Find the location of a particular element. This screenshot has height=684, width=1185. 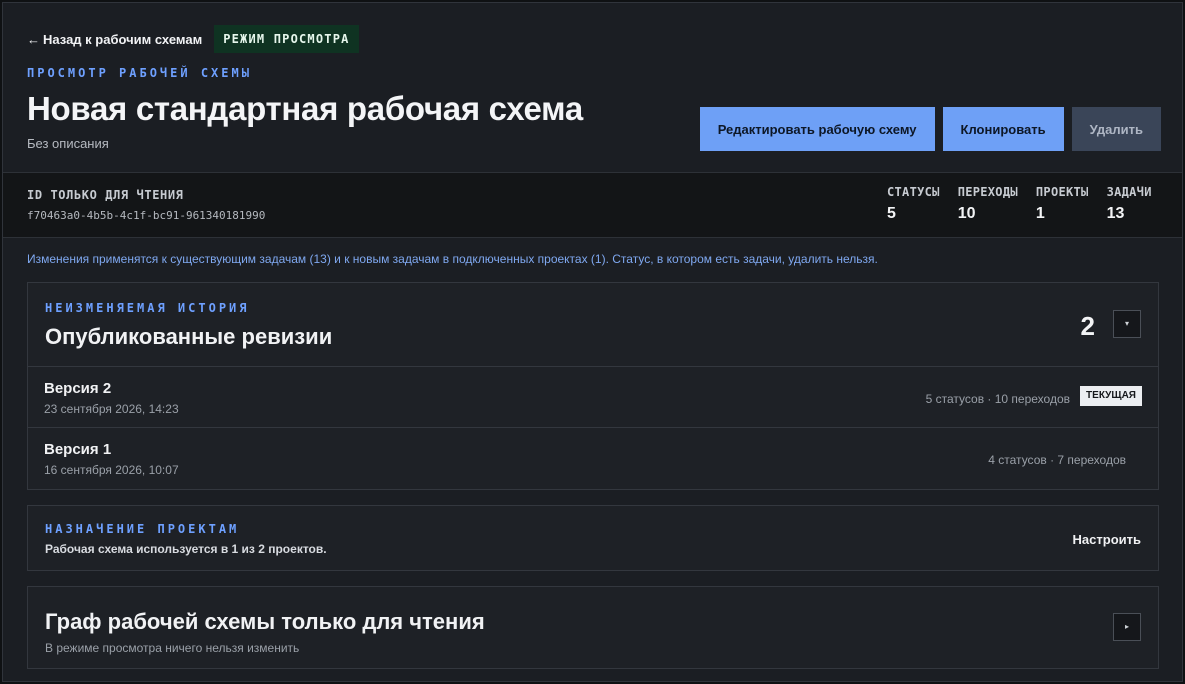

stat-label: СТАТУСЫ is located at coordinates (913, 192).